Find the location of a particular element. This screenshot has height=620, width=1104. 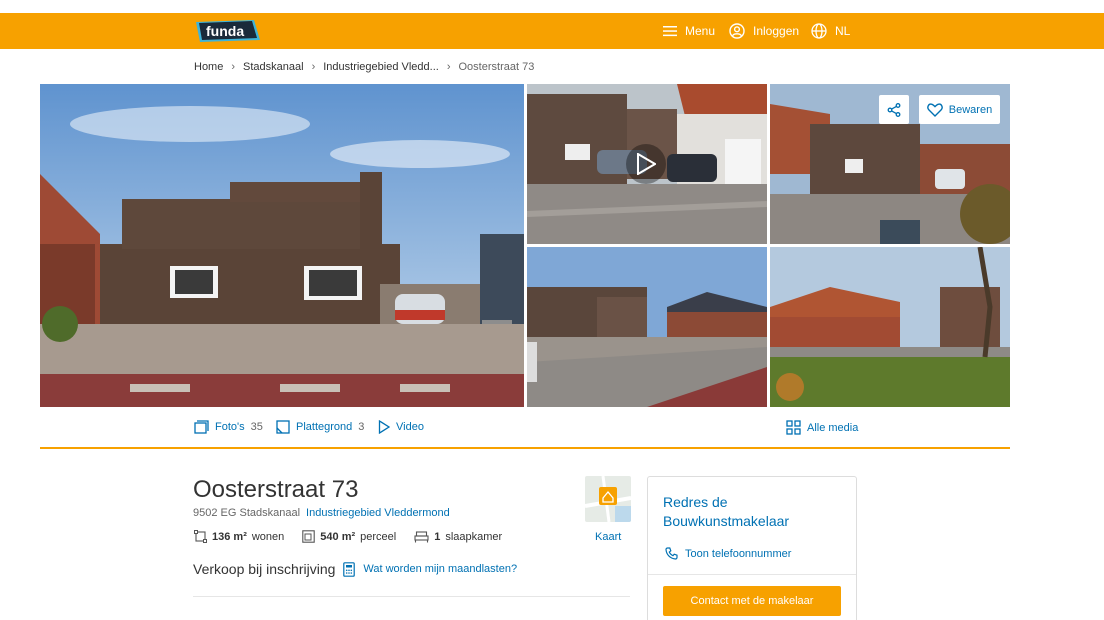

globe-icon is located at coordinates (819, 31).